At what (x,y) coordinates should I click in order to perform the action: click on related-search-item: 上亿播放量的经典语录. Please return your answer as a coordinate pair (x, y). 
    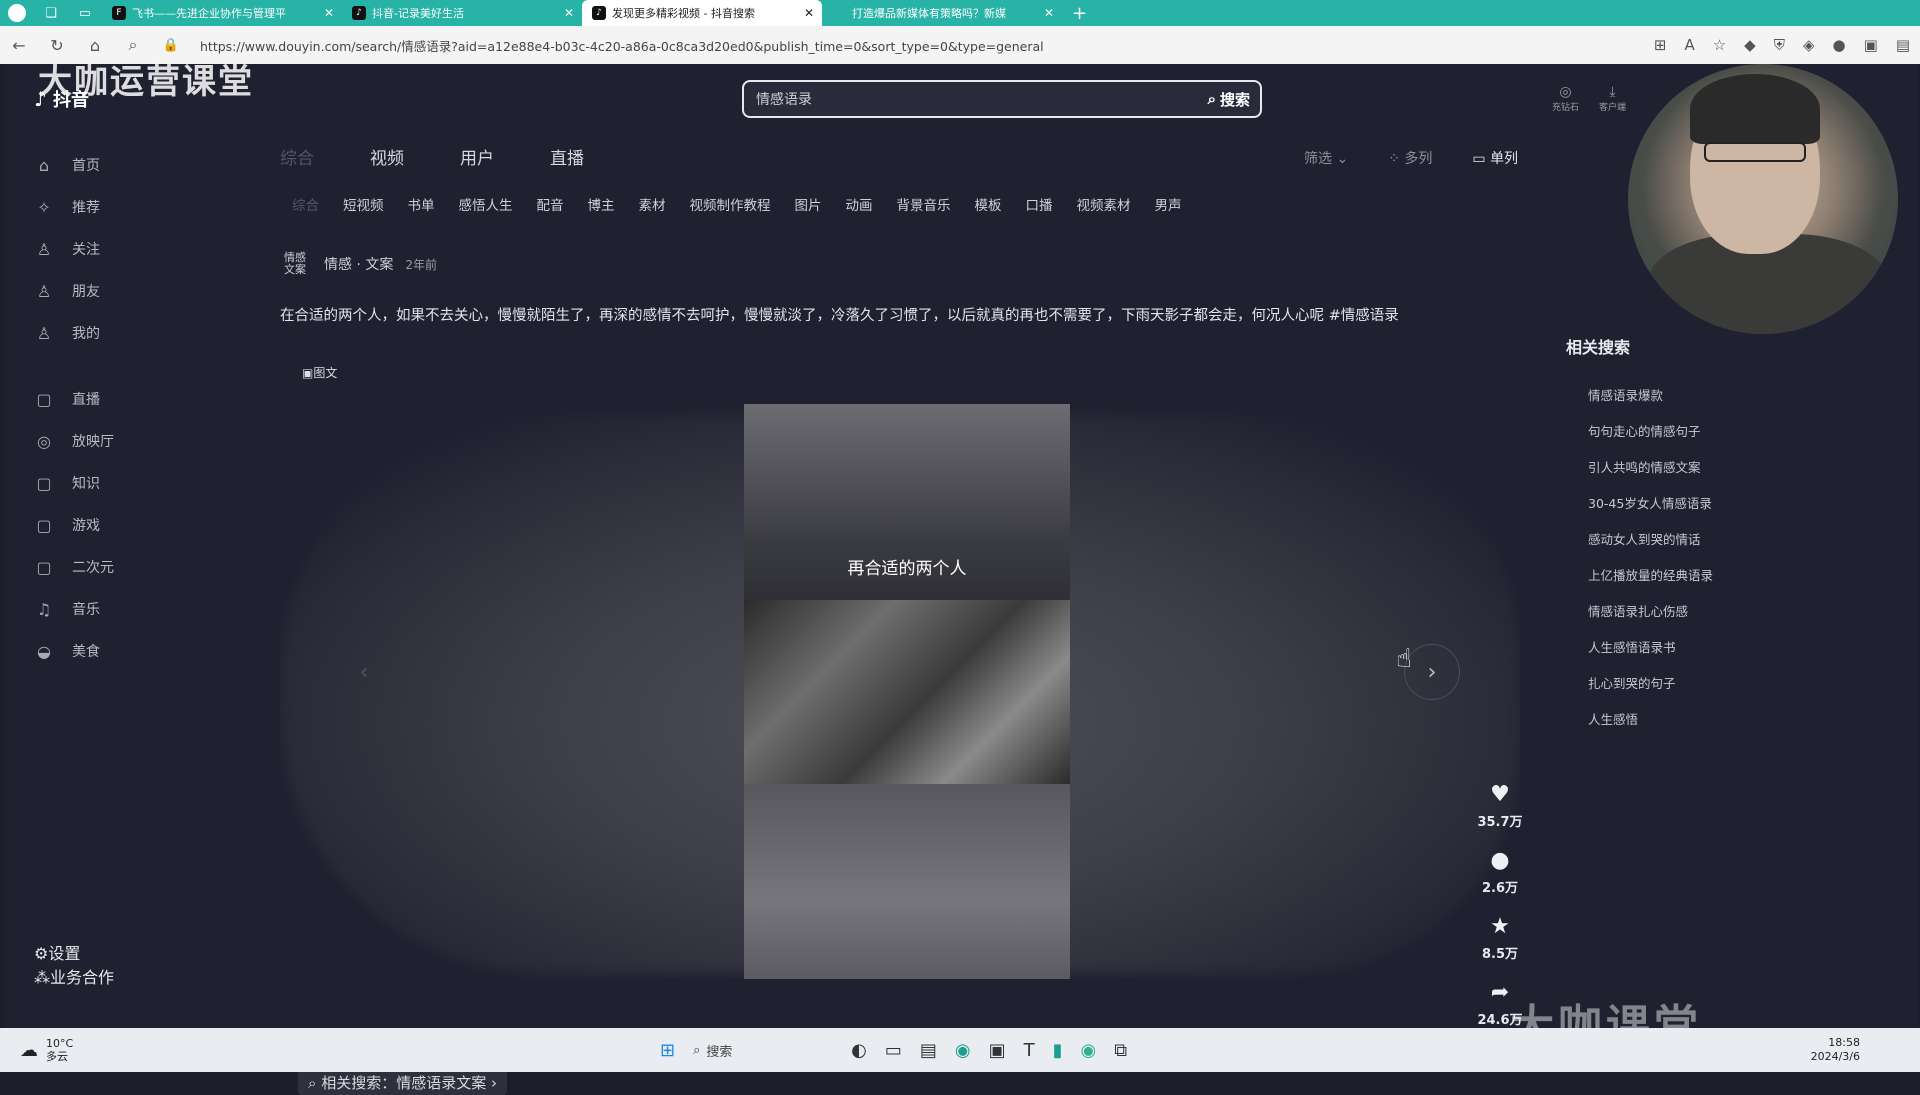
    Looking at the image, I should click on (1716, 574).